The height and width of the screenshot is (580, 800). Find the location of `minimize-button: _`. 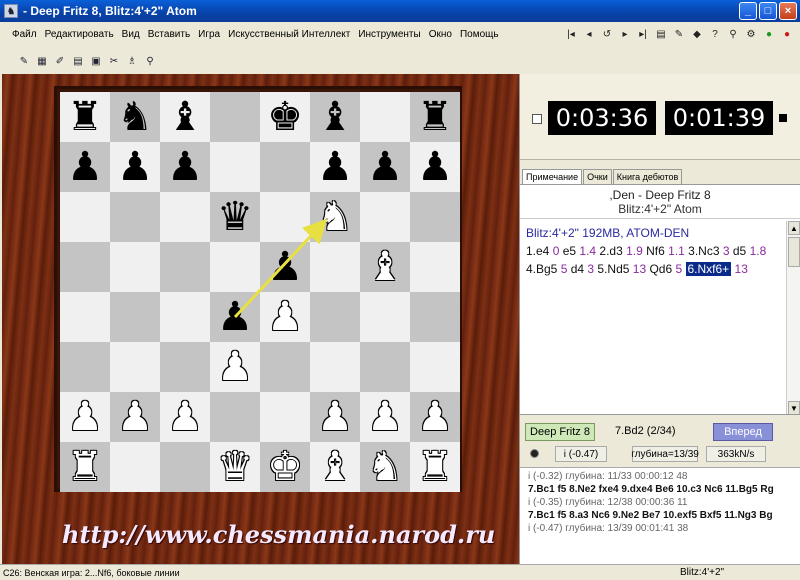

minimize-button: _ is located at coordinates (748, 11).